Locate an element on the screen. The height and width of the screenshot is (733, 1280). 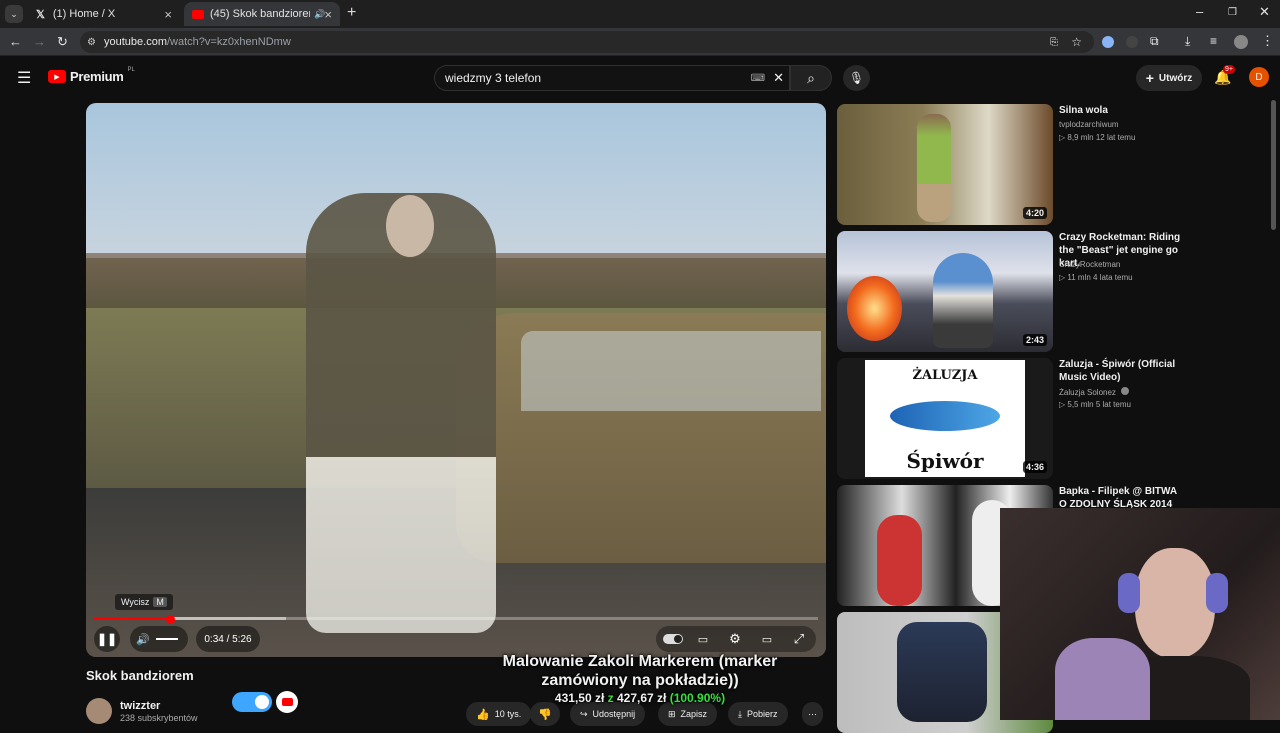
thumb-scene-people is located at coordinates (942, 672).